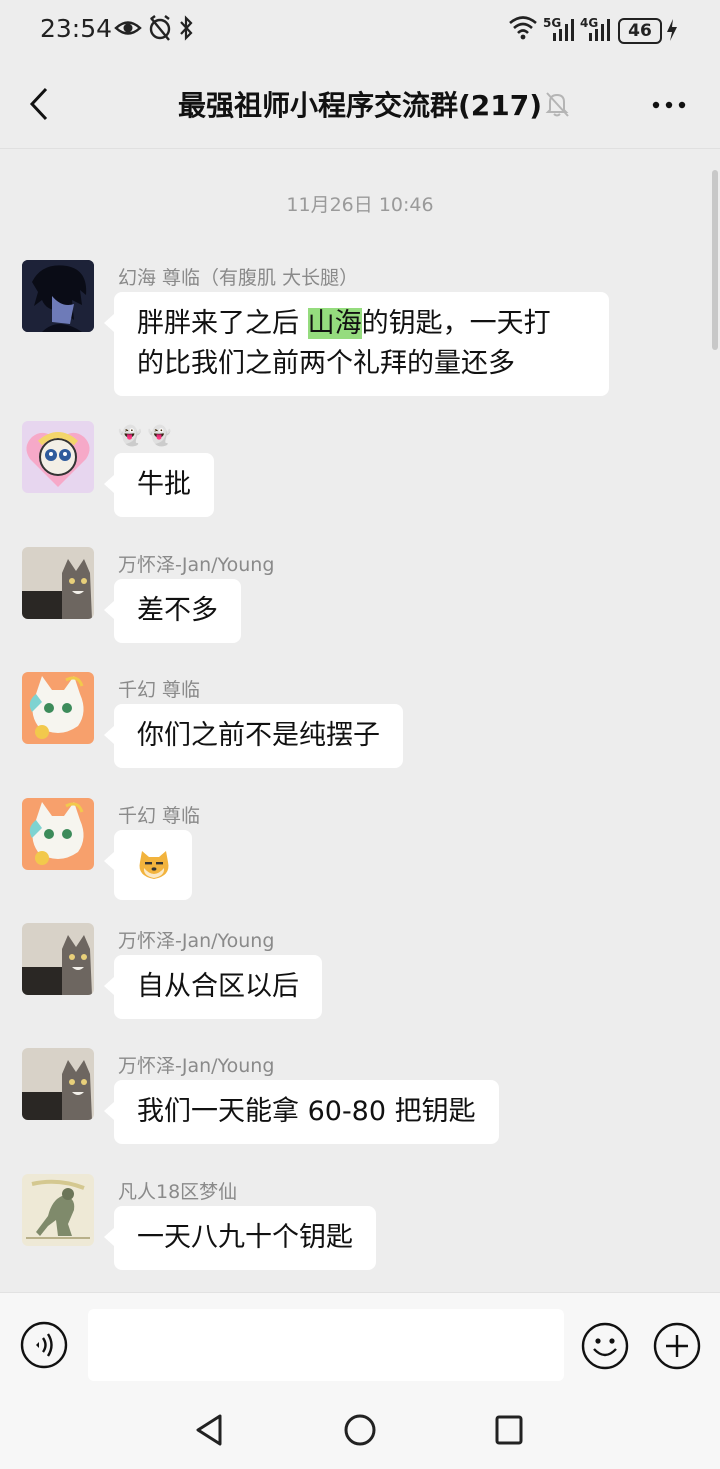 The width and height of the screenshot is (720, 1469). I want to click on circle-home-icon, so click(360, 1430).